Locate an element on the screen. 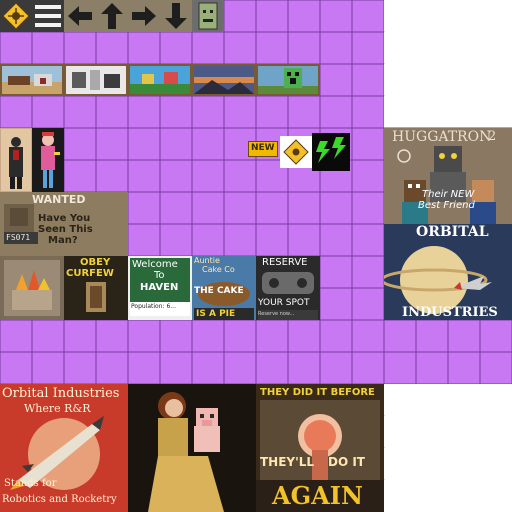 This screenshot has width=512, height=512. again-top: THEY DID IT BEFORE is located at coordinates (317, 392).